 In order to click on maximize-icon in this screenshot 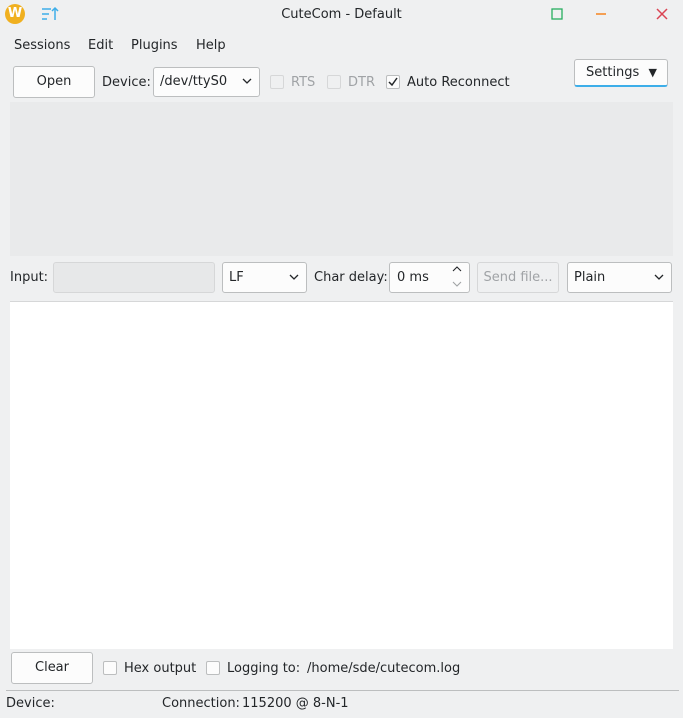, I will do `click(557, 14)`.